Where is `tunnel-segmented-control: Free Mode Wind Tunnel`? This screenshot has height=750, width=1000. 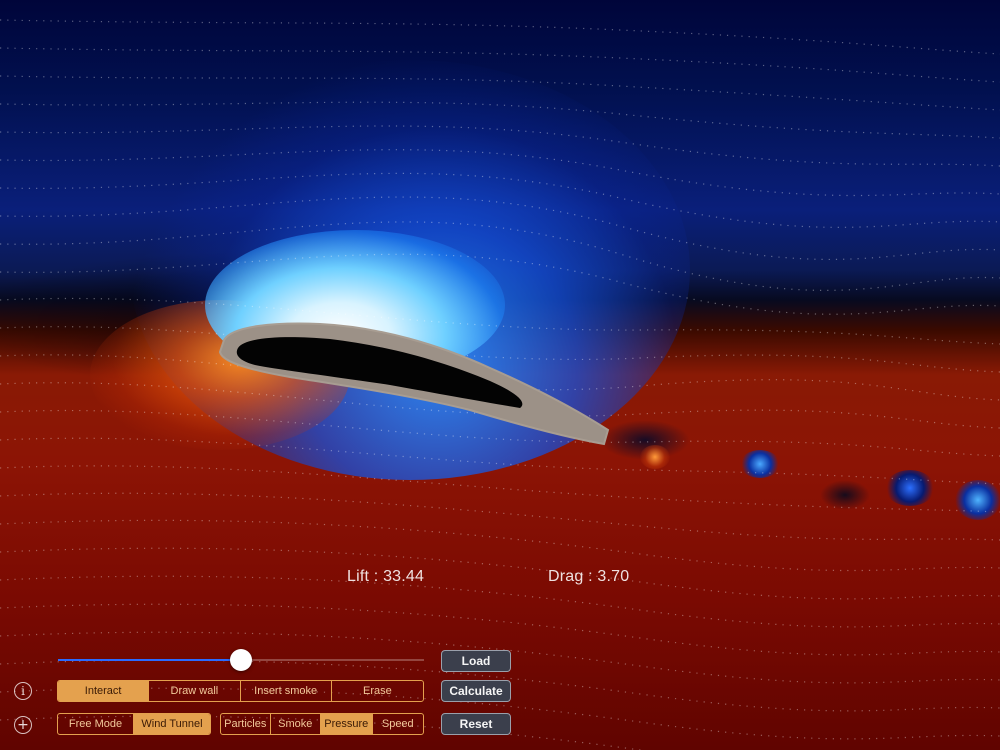
tunnel-segmented-control: Free Mode Wind Tunnel is located at coordinates (134, 724).